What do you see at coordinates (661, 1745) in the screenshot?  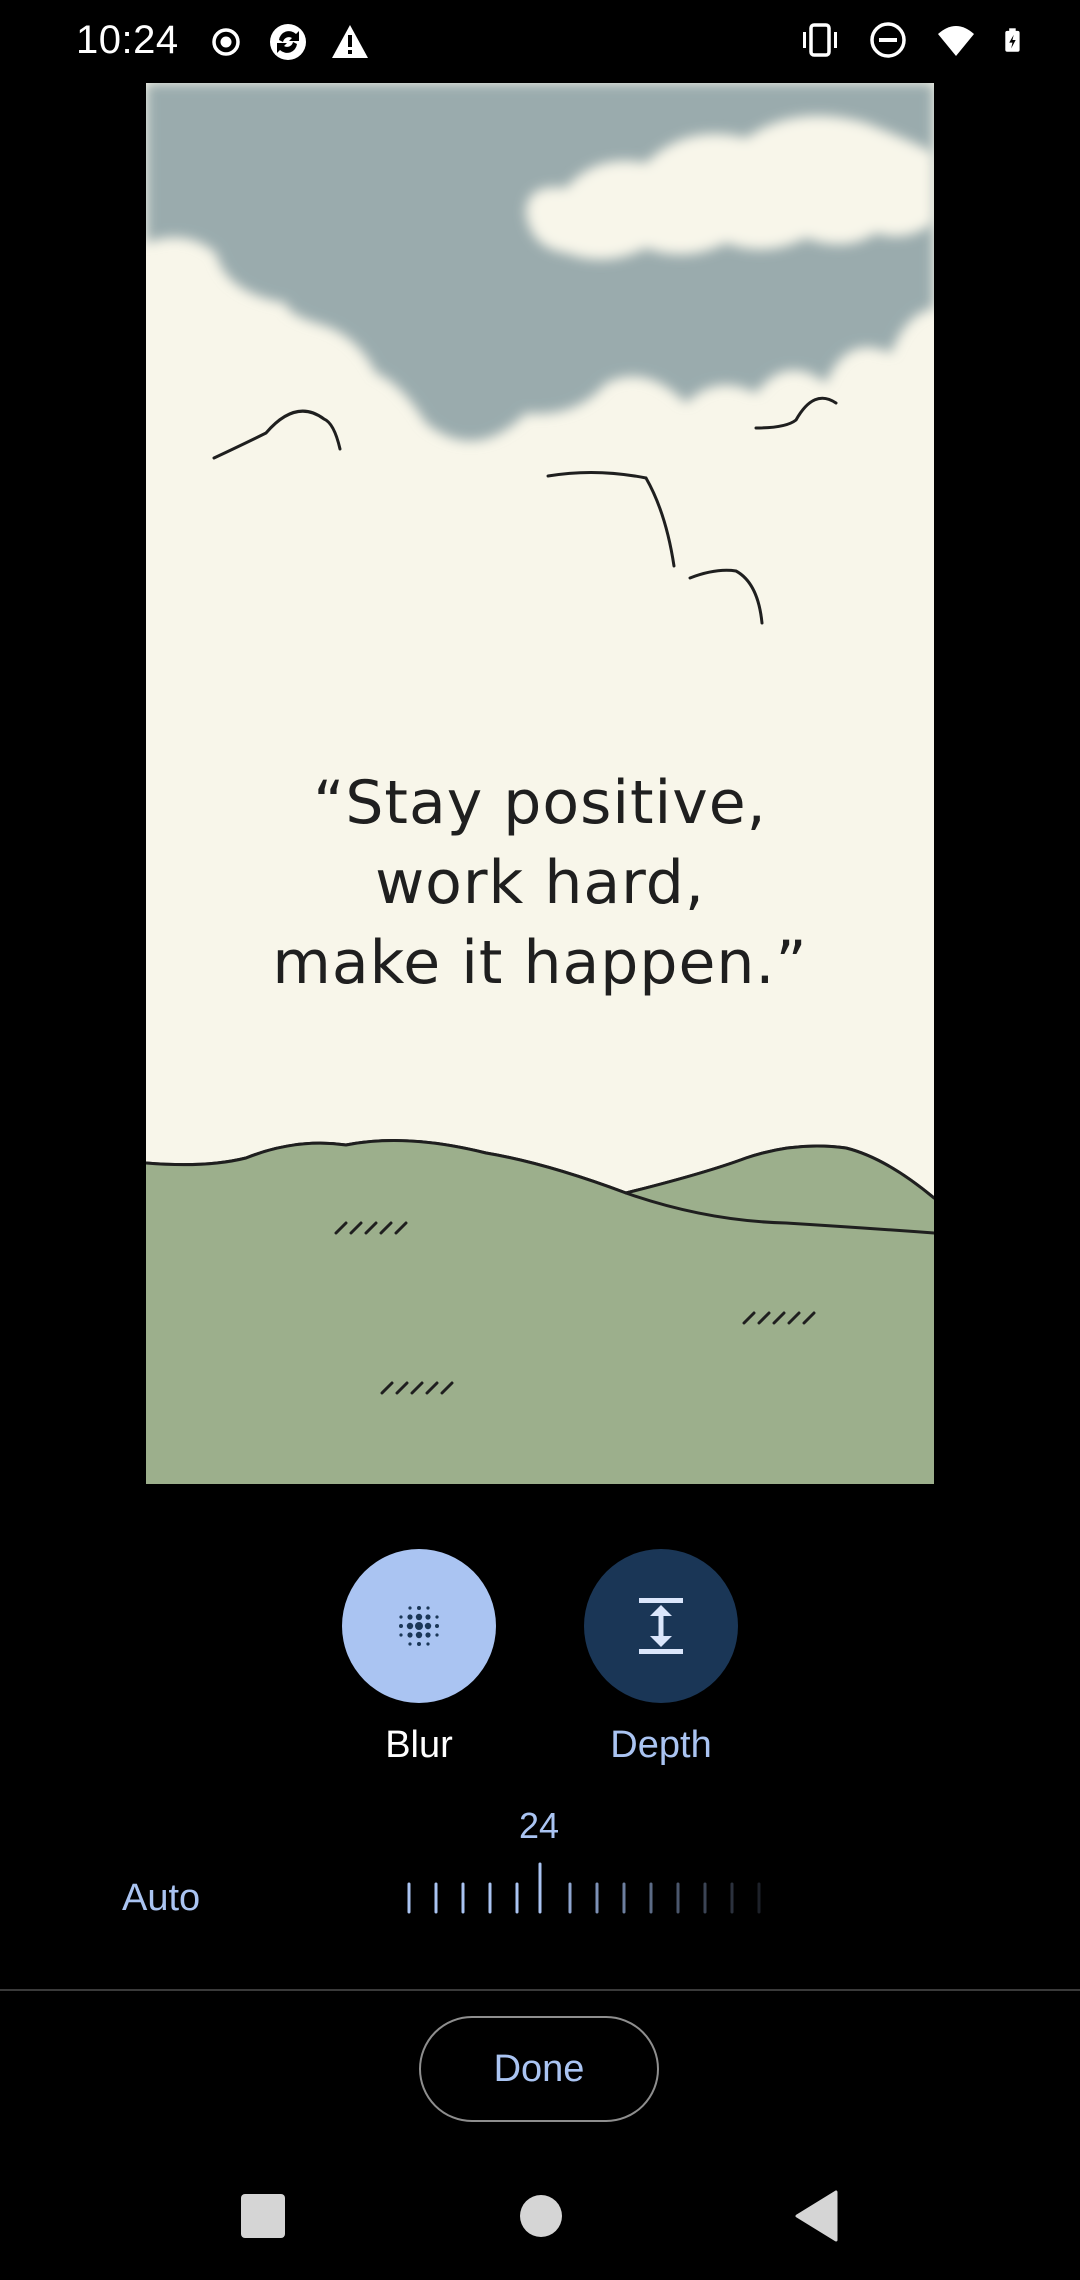 I see `depth-label: Depth` at bounding box center [661, 1745].